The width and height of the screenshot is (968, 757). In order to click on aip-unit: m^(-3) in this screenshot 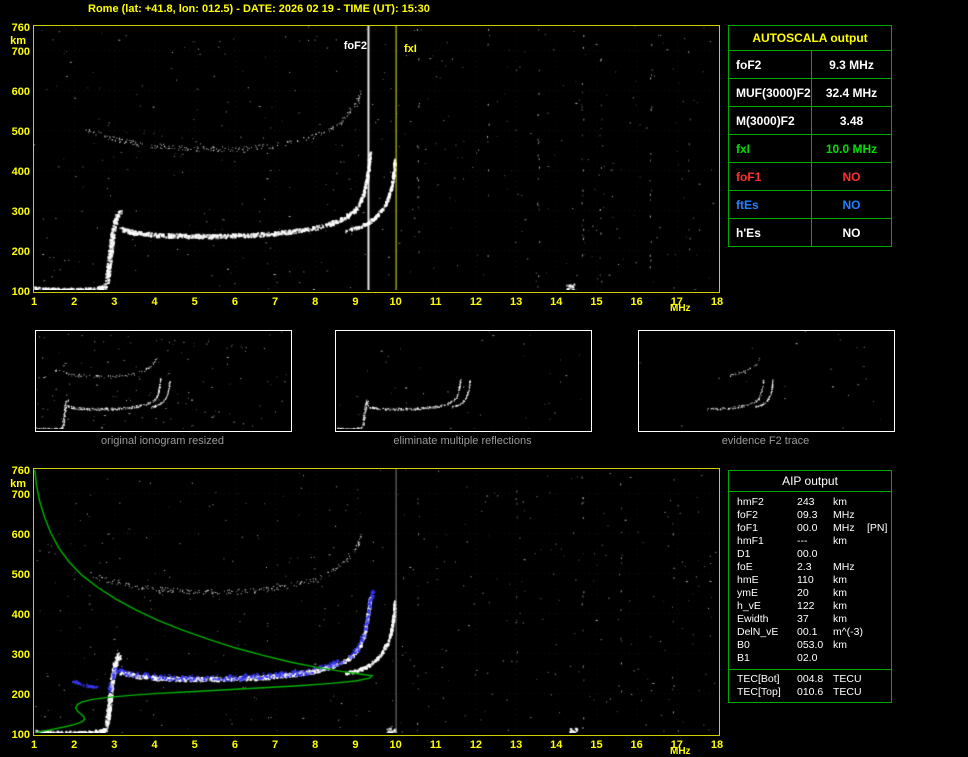, I will do `click(848, 632)`.